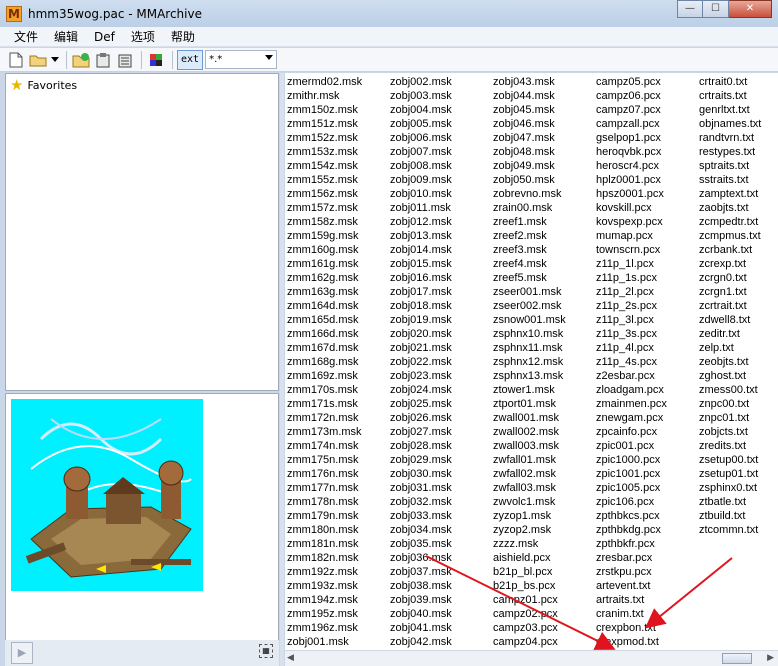 Image resolution: width=778 pixels, height=666 pixels. Describe the element at coordinates (631, 152) in the screenshot. I see `file-list-item: heroqvbk.pcx` at that location.